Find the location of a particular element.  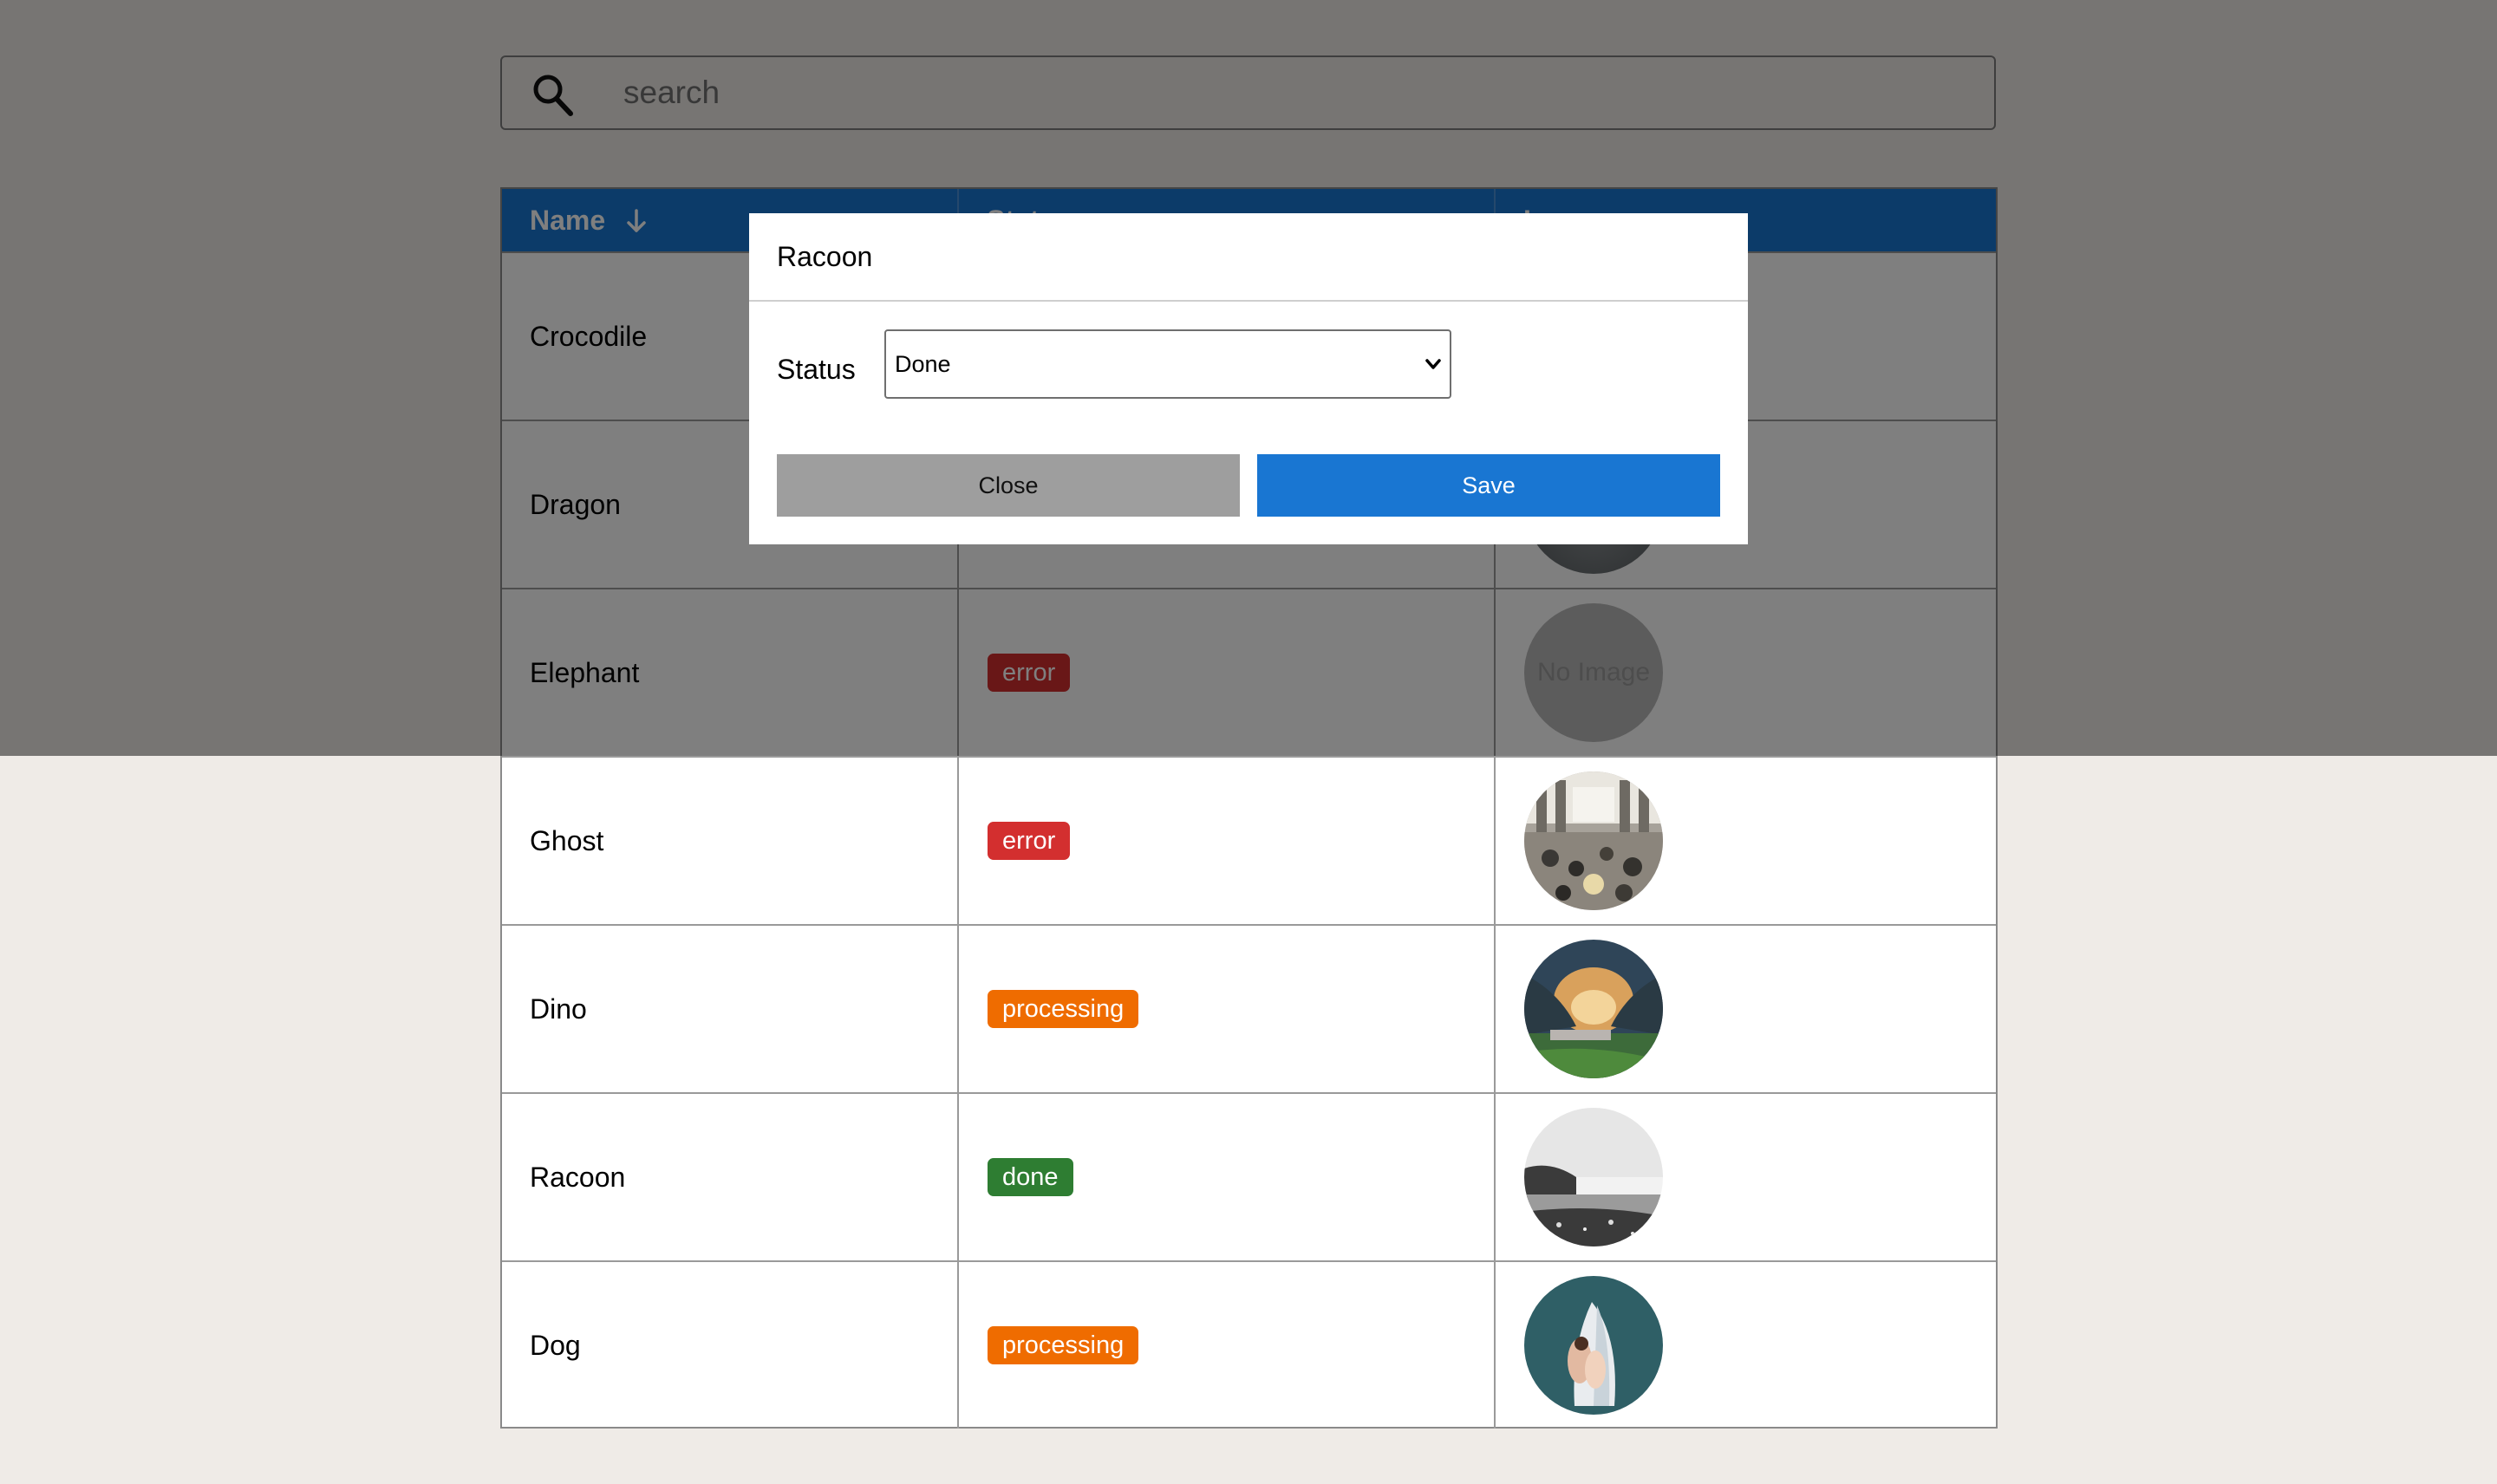

close-button: Close is located at coordinates (1008, 485).